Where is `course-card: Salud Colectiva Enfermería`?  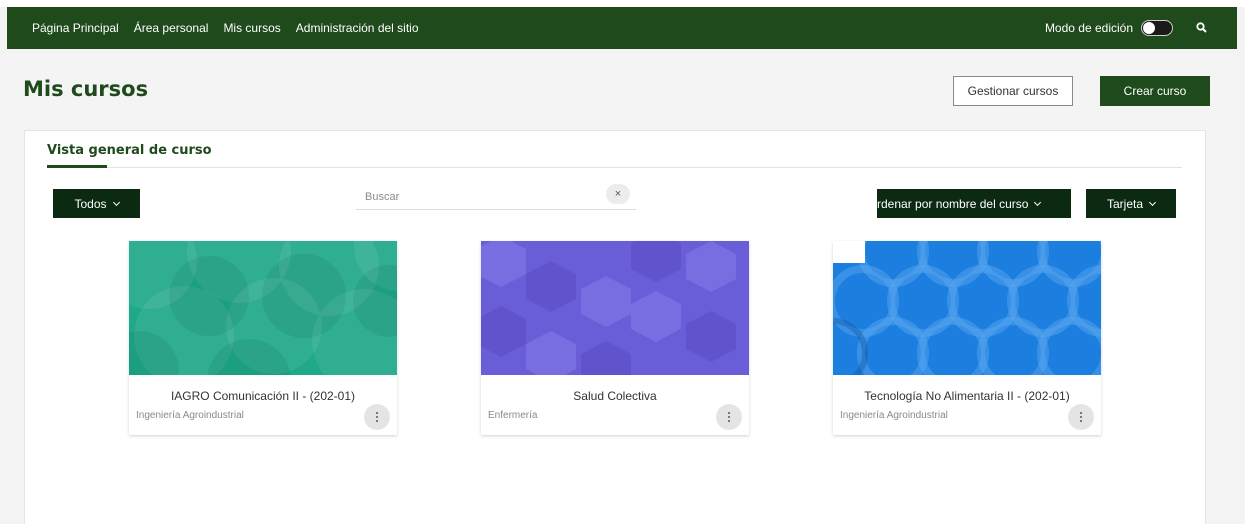
course-card: Salud Colectiva Enfermería is located at coordinates (615, 338).